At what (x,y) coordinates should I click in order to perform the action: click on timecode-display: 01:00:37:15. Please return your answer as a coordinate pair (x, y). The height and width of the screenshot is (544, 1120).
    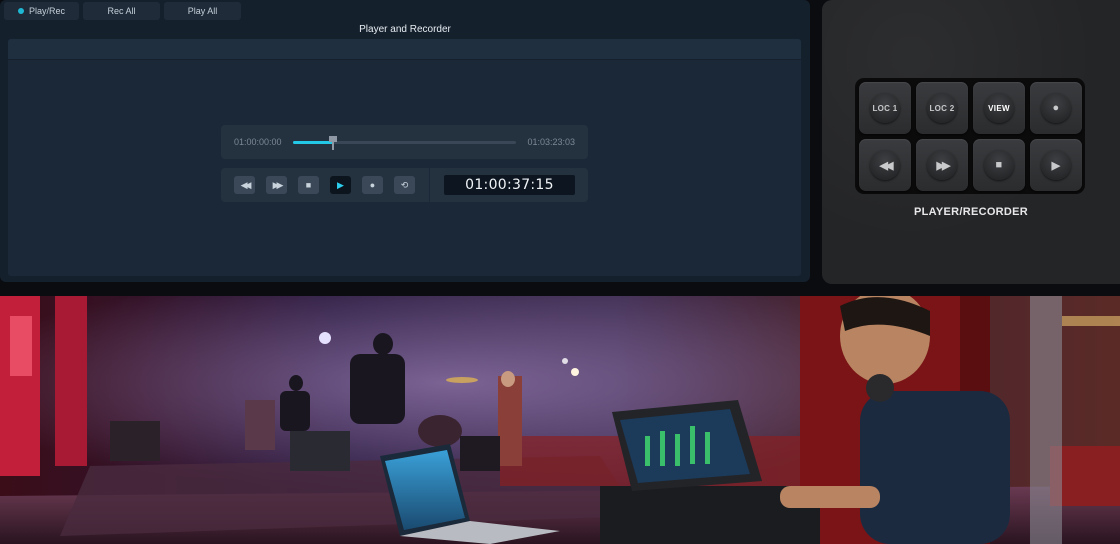
    Looking at the image, I should click on (509, 185).